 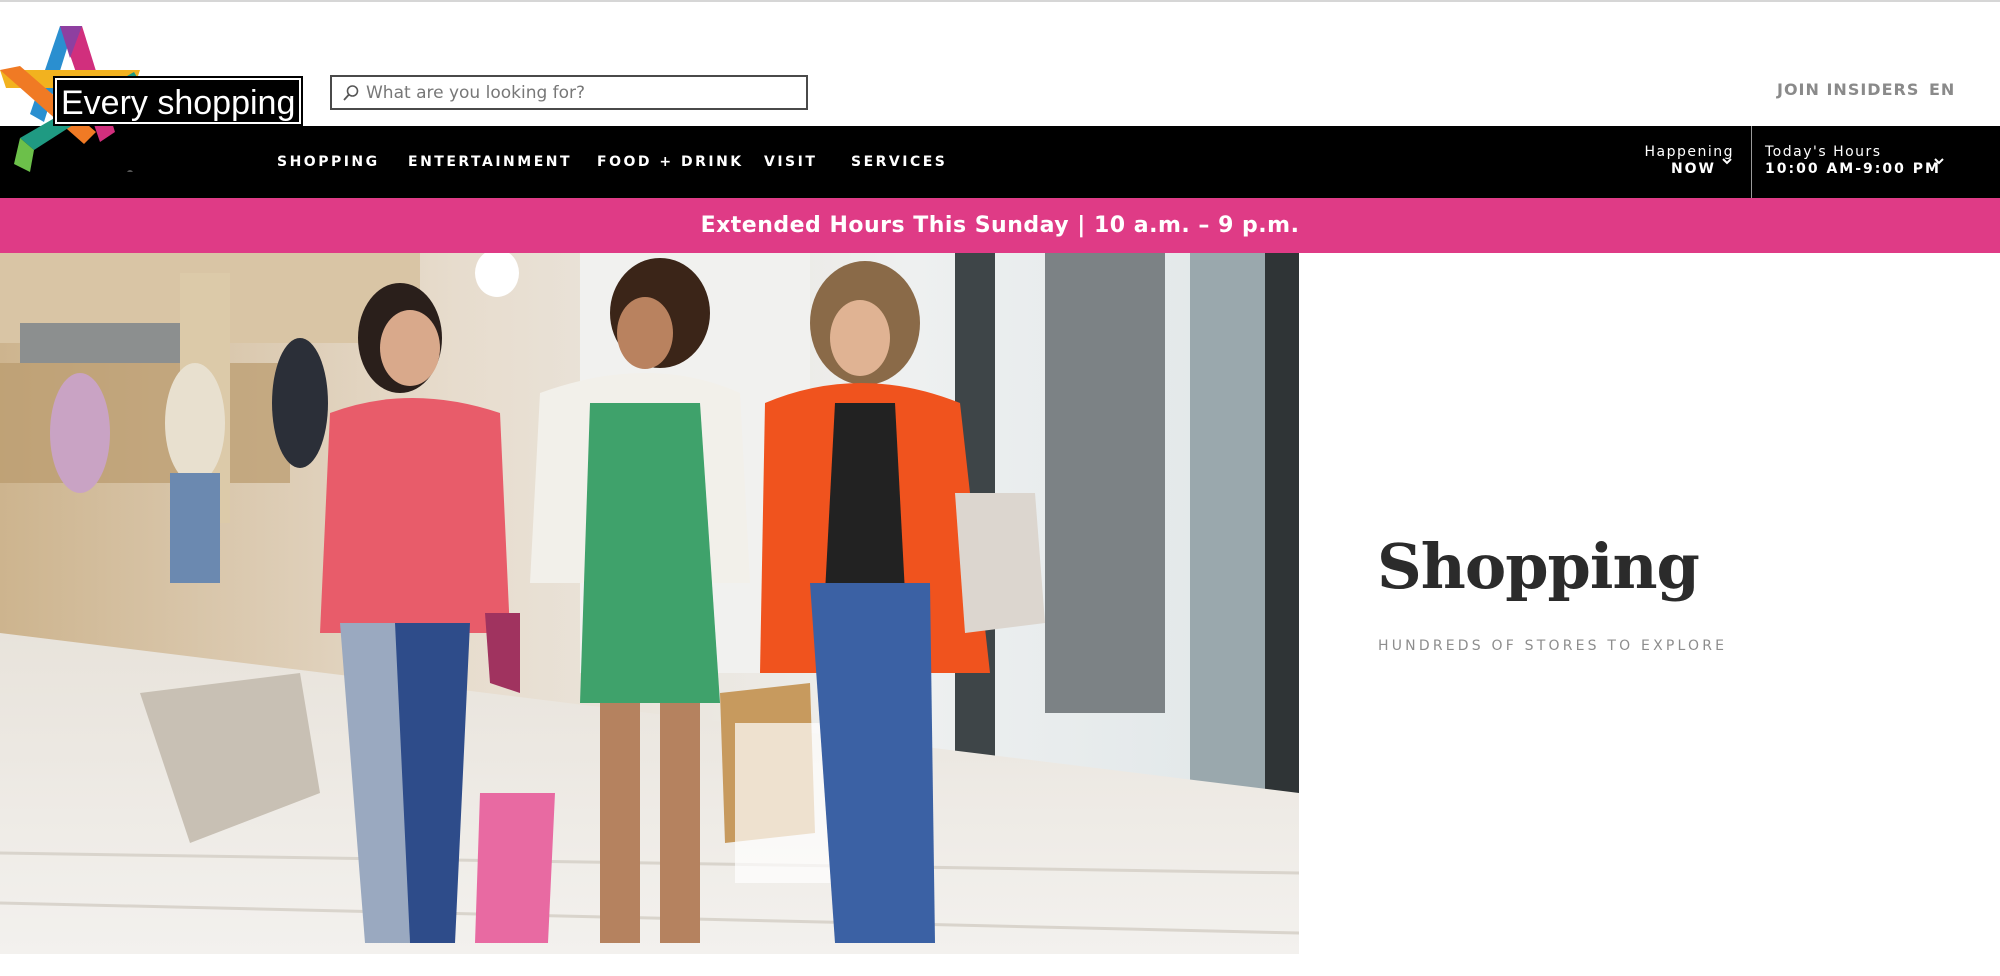 What do you see at coordinates (1693, 169) in the screenshot?
I see `happening-now-label: NOW` at bounding box center [1693, 169].